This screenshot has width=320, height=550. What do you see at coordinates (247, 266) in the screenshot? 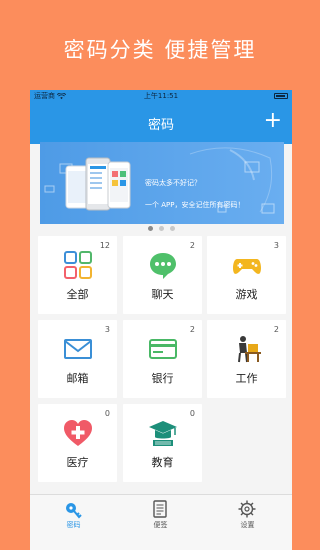
I see `gamepad-icon` at bounding box center [247, 266].